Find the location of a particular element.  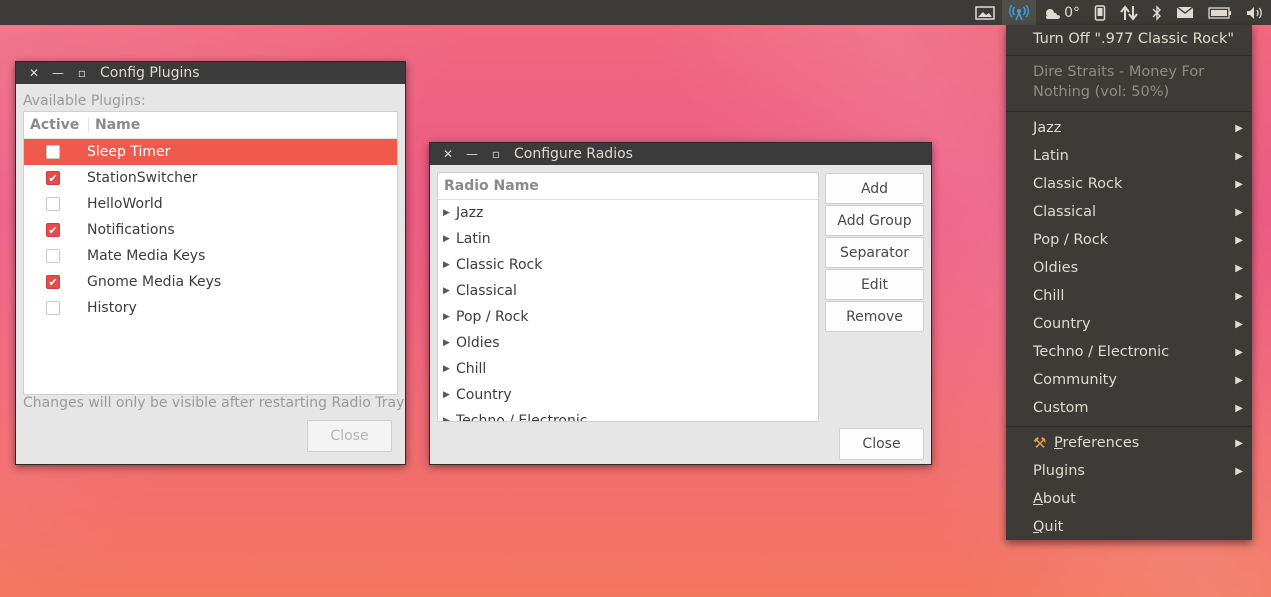

radio-tray-icon is located at coordinates (1019, 12).